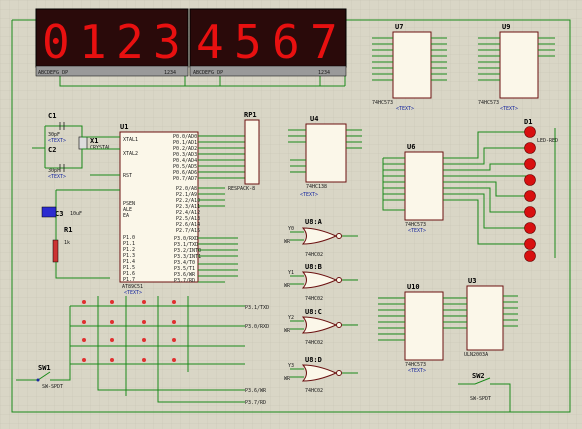  Describe the element at coordinates (210, 42) in the screenshot. I see `digit-4: 4` at that location.